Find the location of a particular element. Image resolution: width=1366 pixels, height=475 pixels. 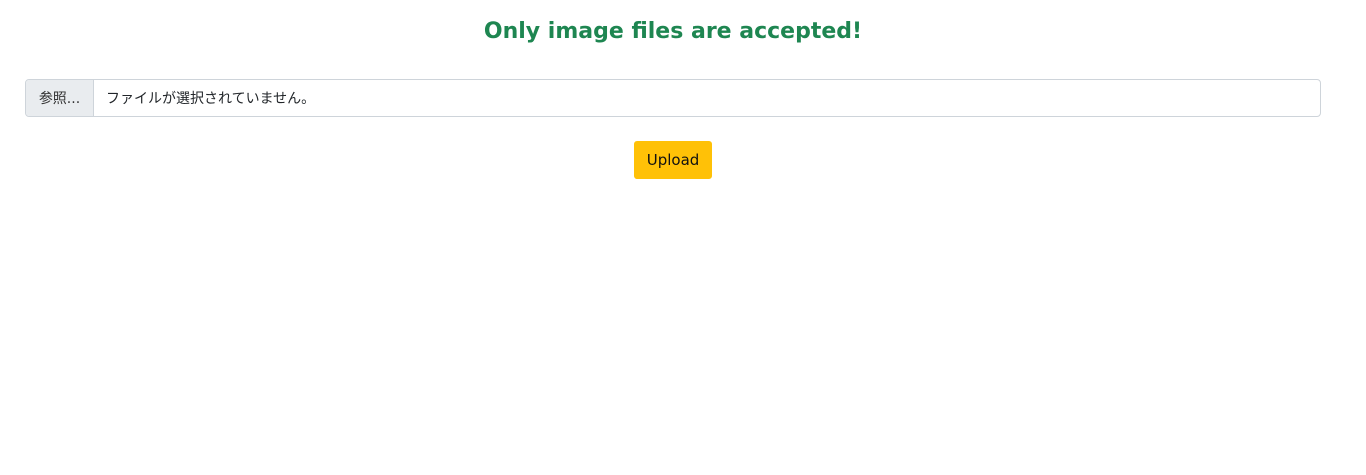

file-input: 参照... ファイルが選択されていません。 is located at coordinates (673, 98).